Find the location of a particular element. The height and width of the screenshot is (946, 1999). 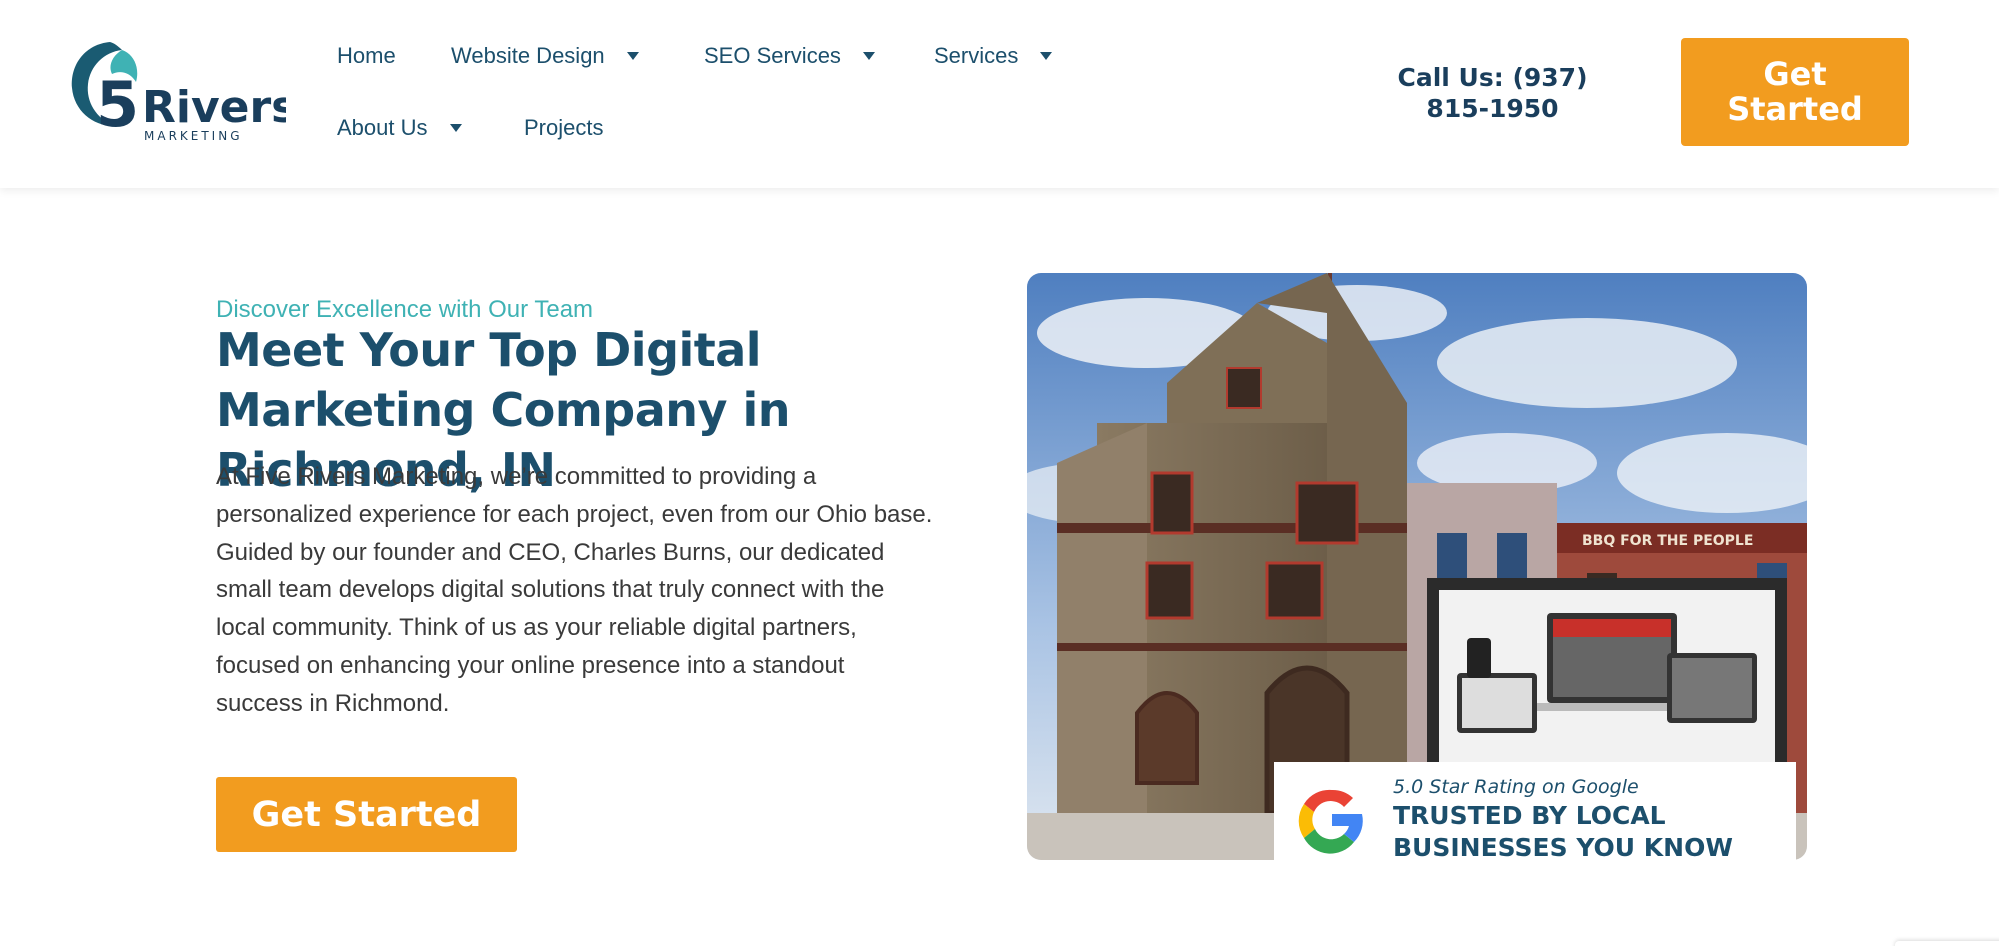

nav-website-design: Website Design is located at coordinates (545, 56).